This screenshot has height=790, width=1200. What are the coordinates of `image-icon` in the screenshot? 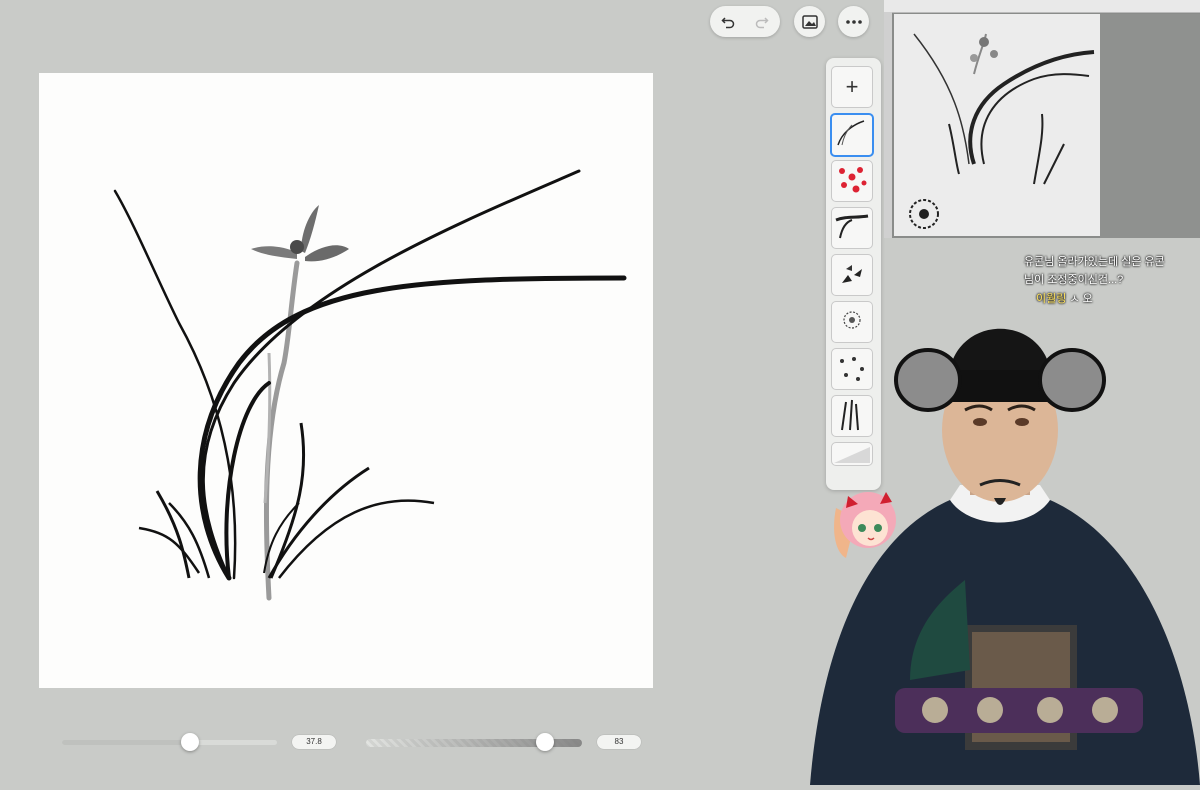 It's located at (809, 21).